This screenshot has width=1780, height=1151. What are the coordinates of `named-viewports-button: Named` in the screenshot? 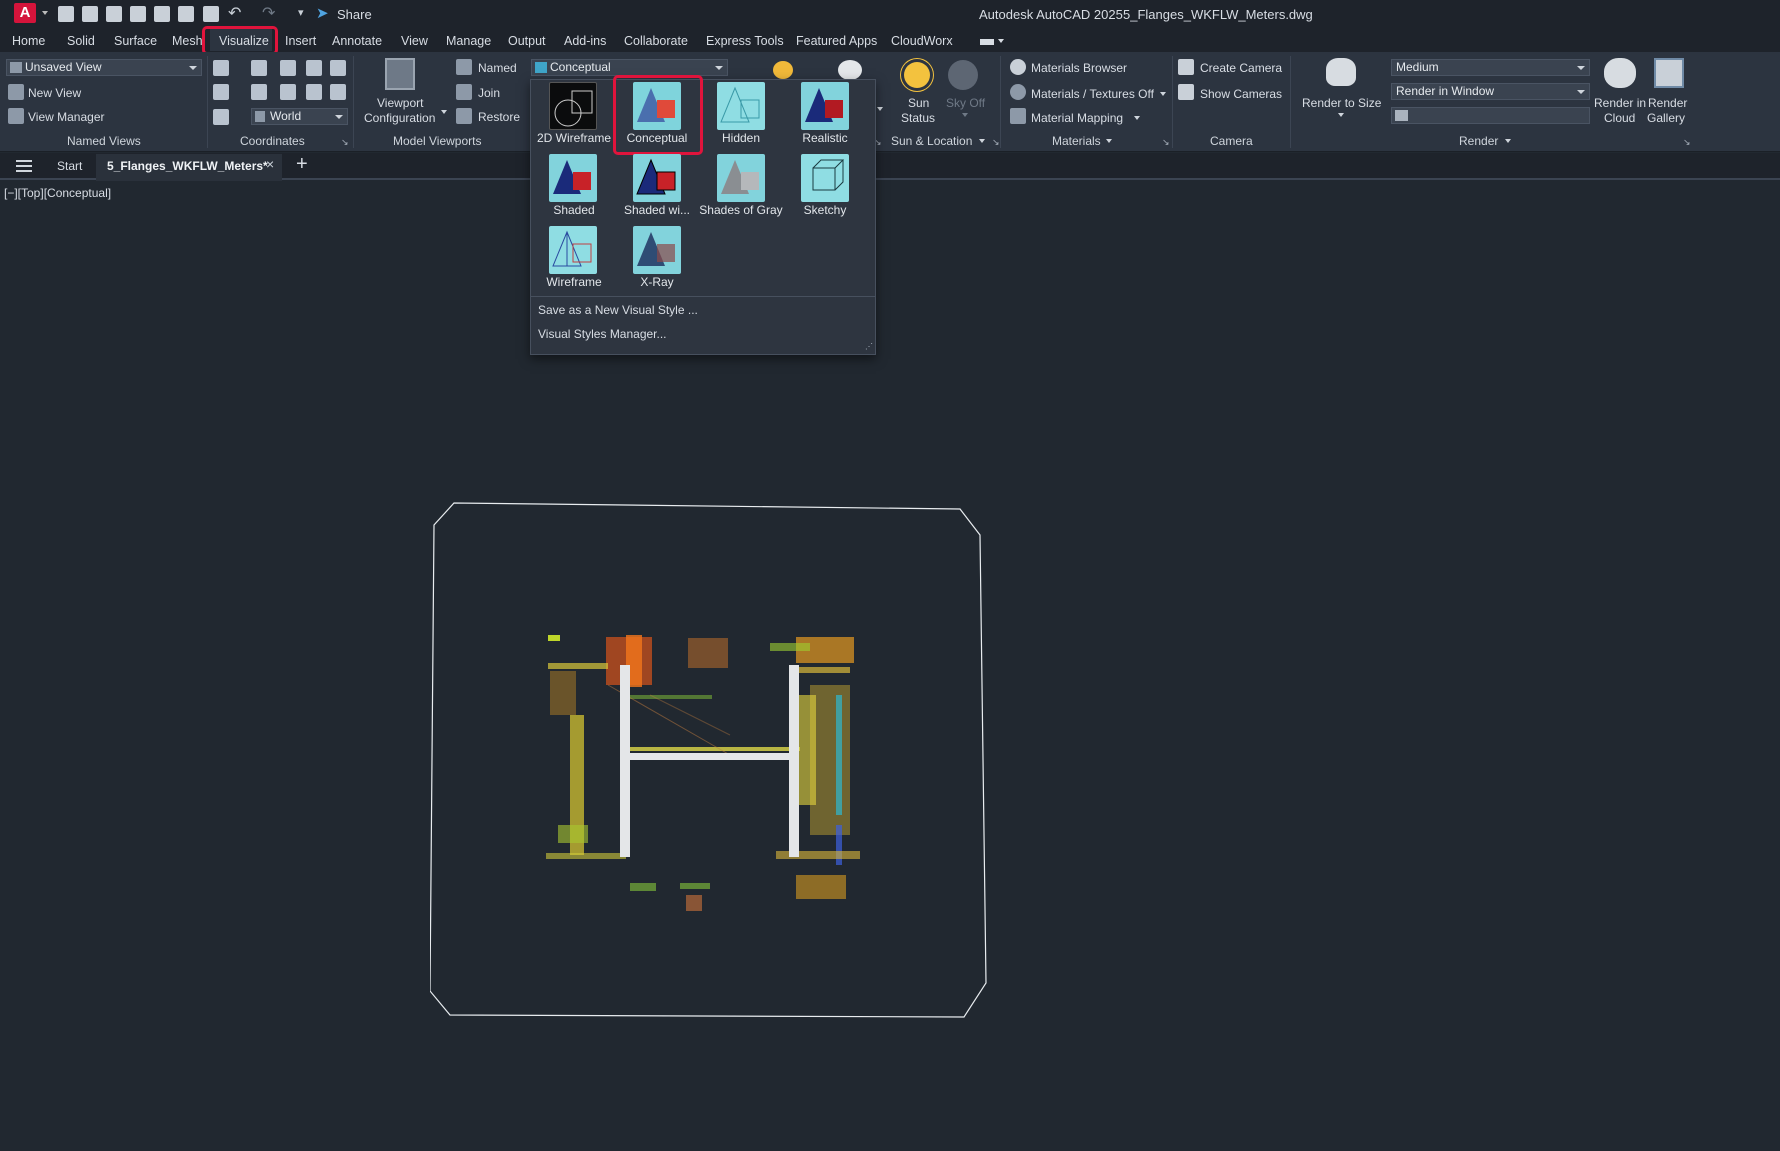 It's located at (497, 68).